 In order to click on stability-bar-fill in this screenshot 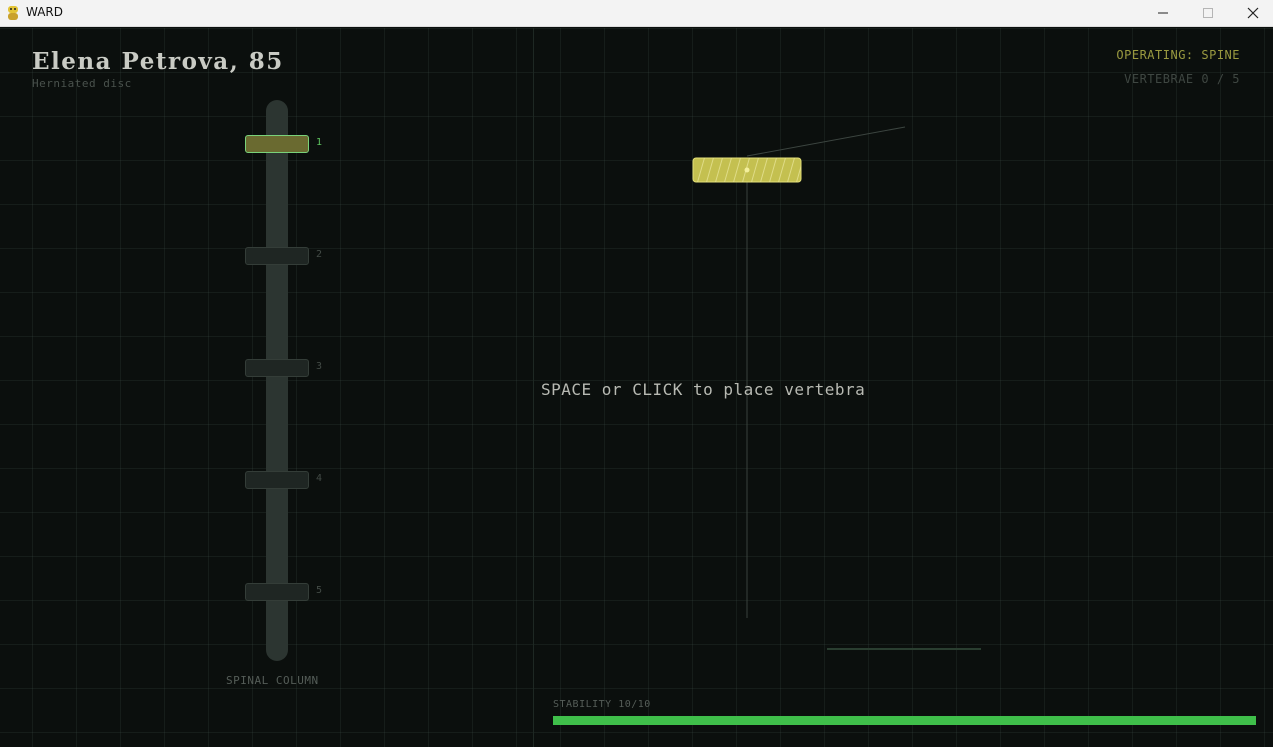, I will do `click(904, 720)`.